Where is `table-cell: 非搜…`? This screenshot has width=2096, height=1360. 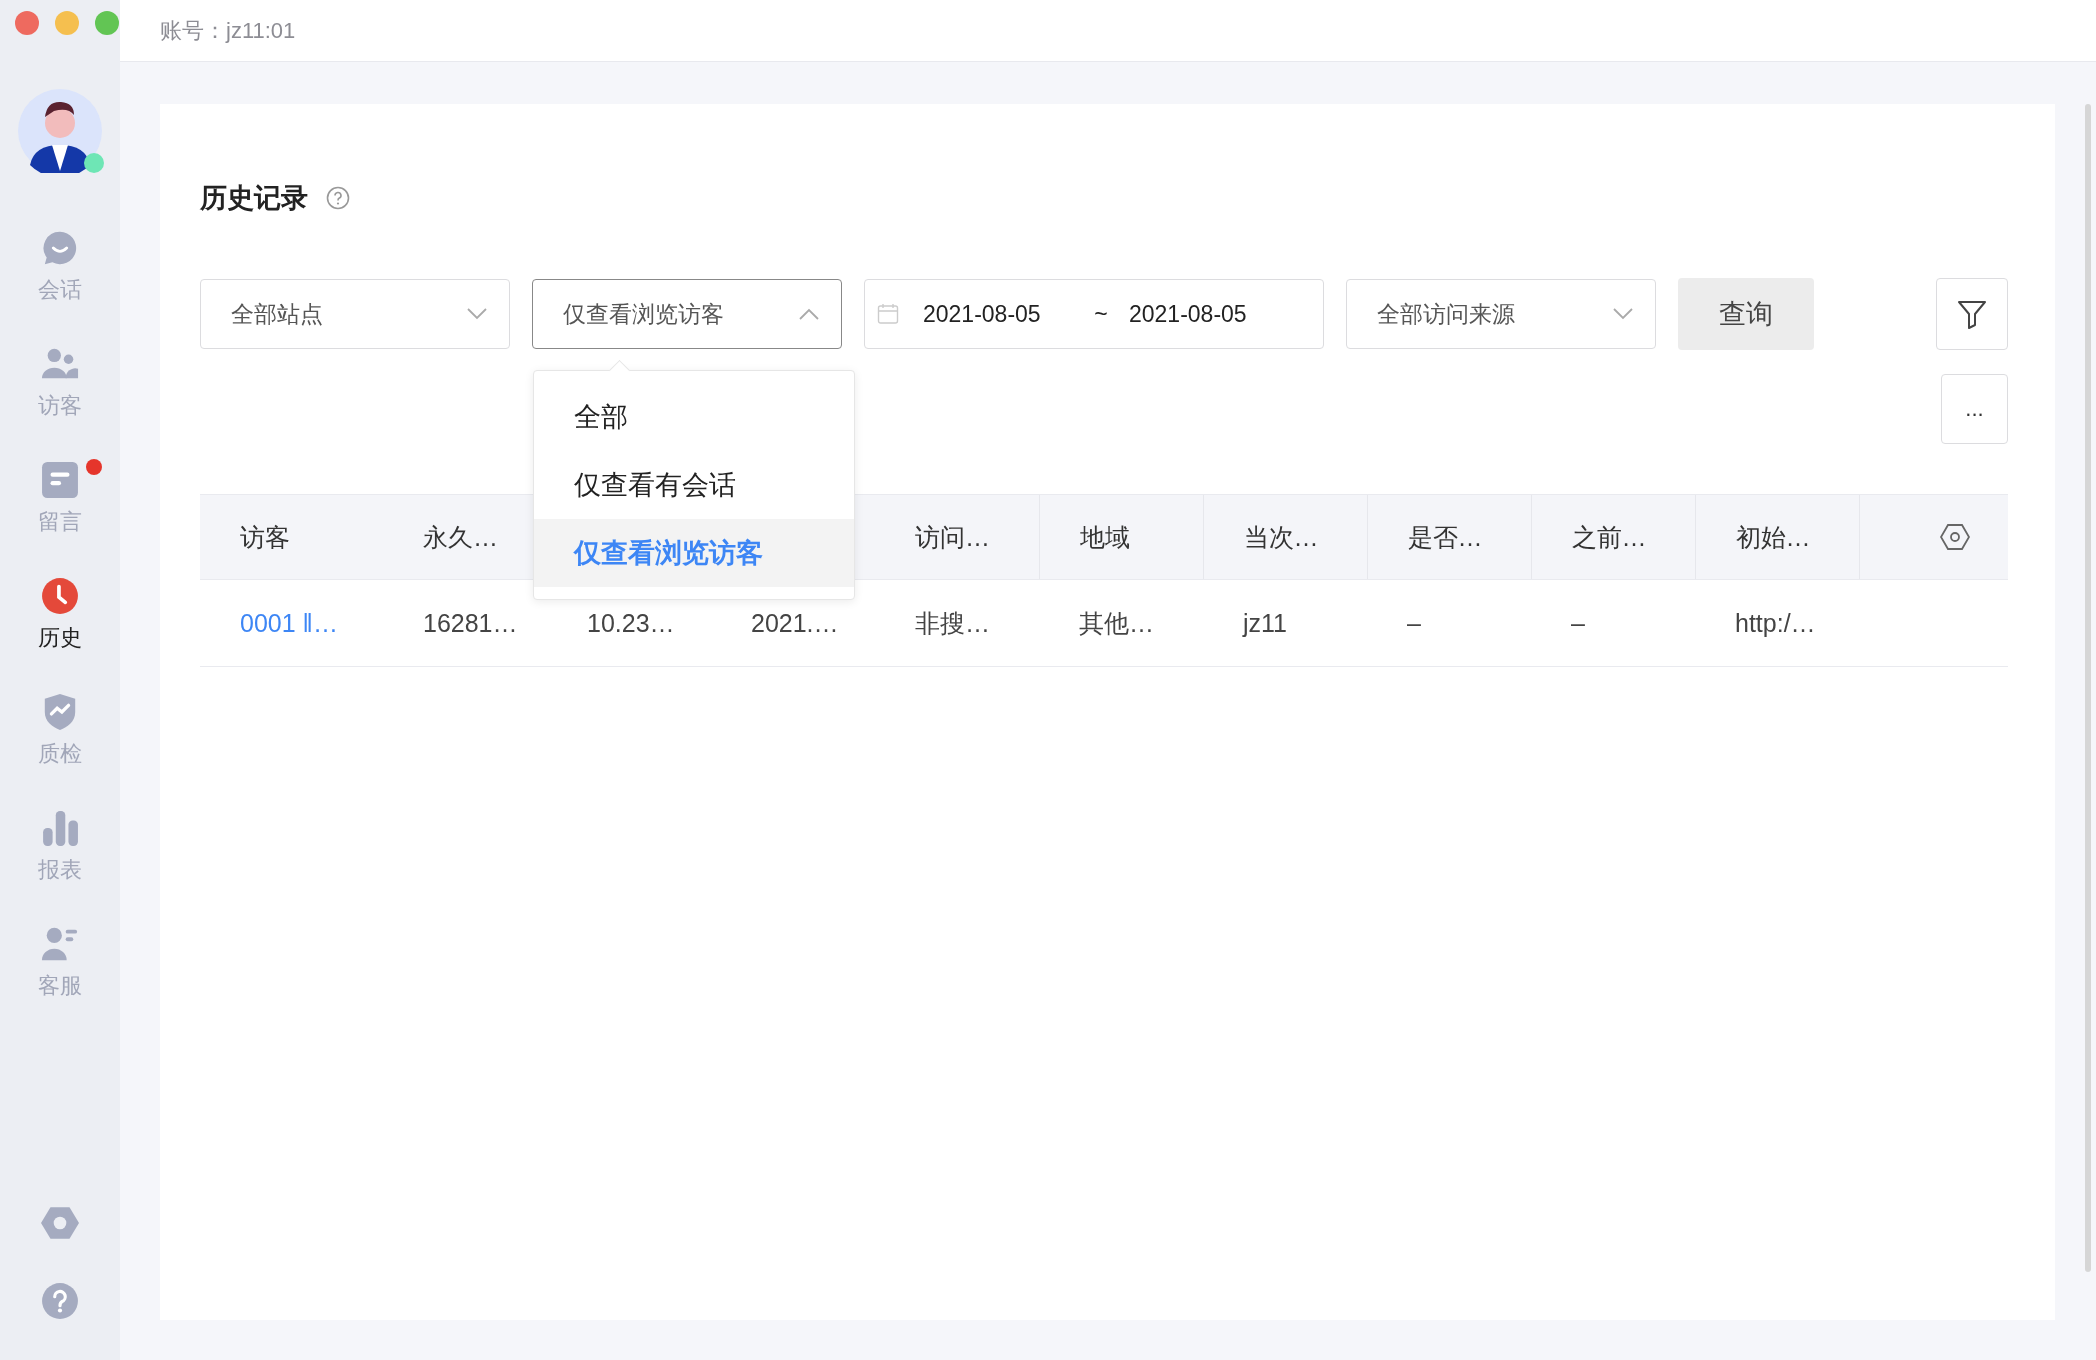 table-cell: 非搜… is located at coordinates (957, 623).